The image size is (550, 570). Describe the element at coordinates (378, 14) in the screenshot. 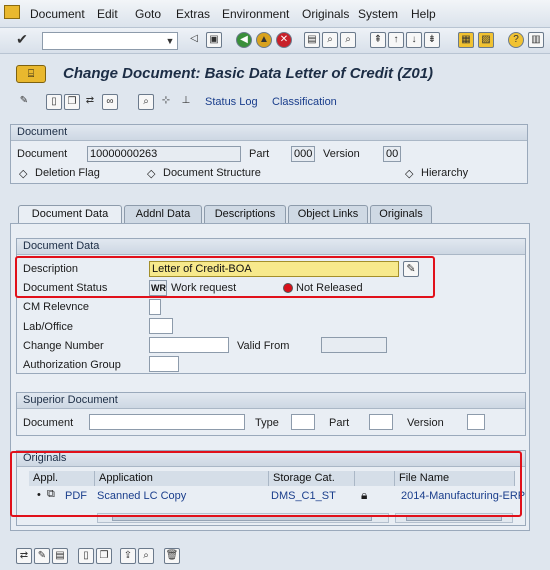

I see `menu-system: System` at that location.